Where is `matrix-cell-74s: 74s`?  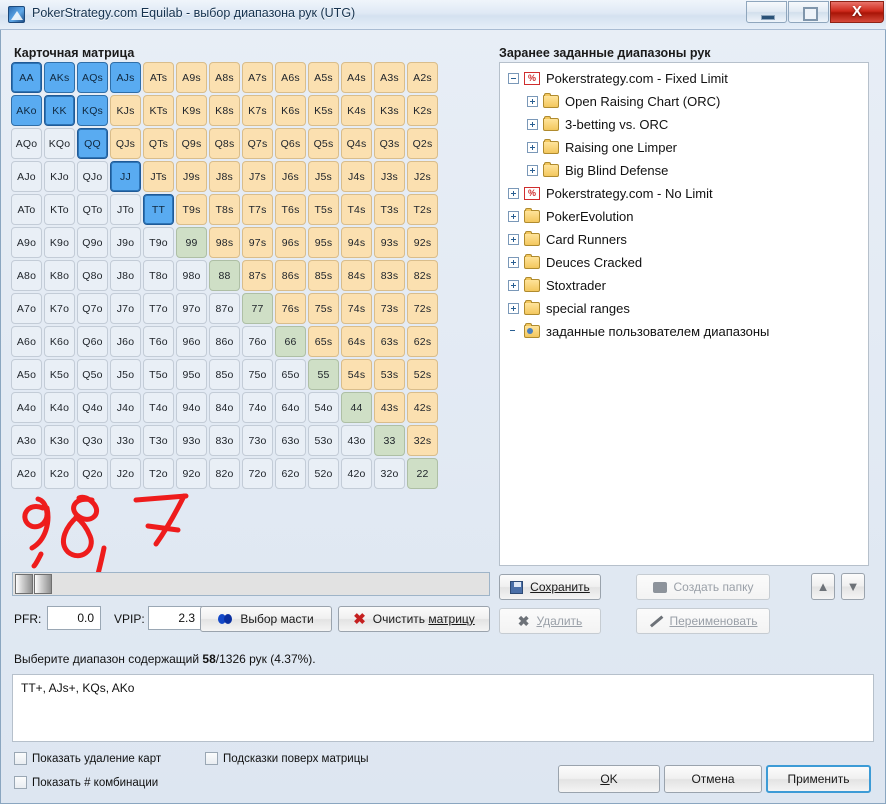 matrix-cell-74s: 74s is located at coordinates (356, 308).